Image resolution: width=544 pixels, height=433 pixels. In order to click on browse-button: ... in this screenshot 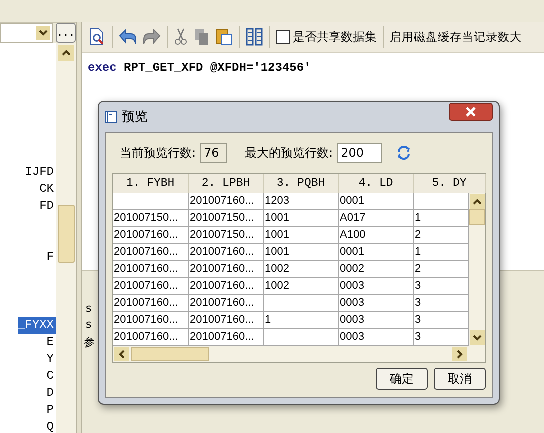, I will do `click(66, 33)`.